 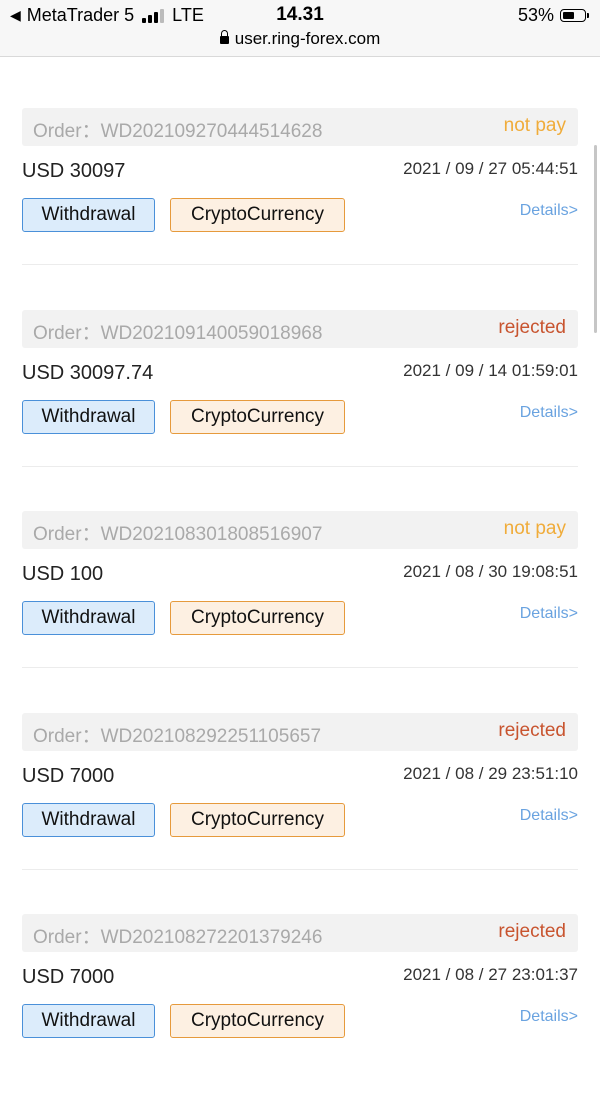 What do you see at coordinates (595, 239) in the screenshot?
I see `scrollbar` at bounding box center [595, 239].